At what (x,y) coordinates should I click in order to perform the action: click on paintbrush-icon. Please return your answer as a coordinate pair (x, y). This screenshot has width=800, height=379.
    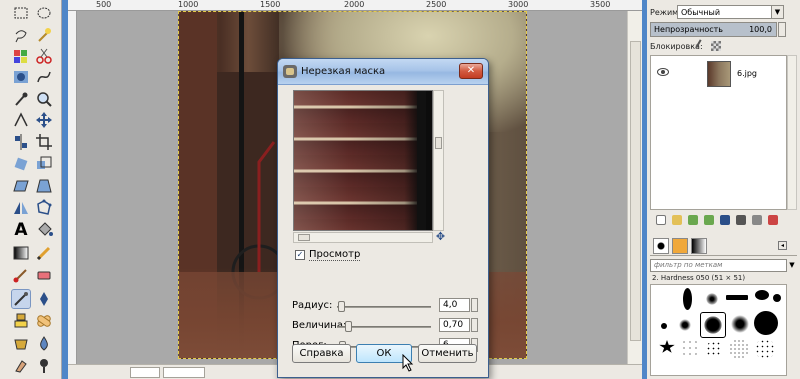
    Looking at the image, I should click on (21, 275).